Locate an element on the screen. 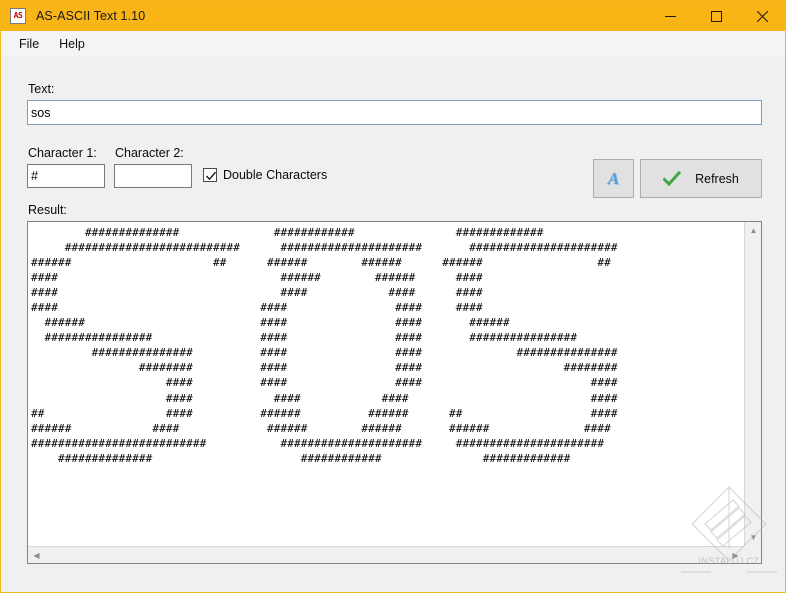 This screenshot has height=593, width=786. menu-item-file: File is located at coordinates (29, 44).